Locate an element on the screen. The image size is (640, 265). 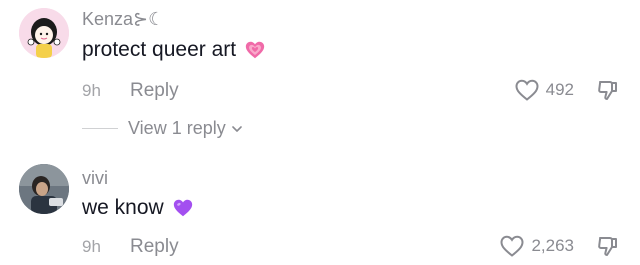
divider is located at coordinates (100, 128).